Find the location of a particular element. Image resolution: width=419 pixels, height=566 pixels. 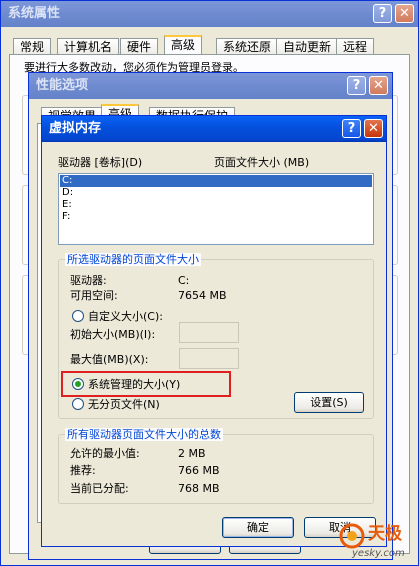

no-paging-radio is located at coordinates (78, 404).